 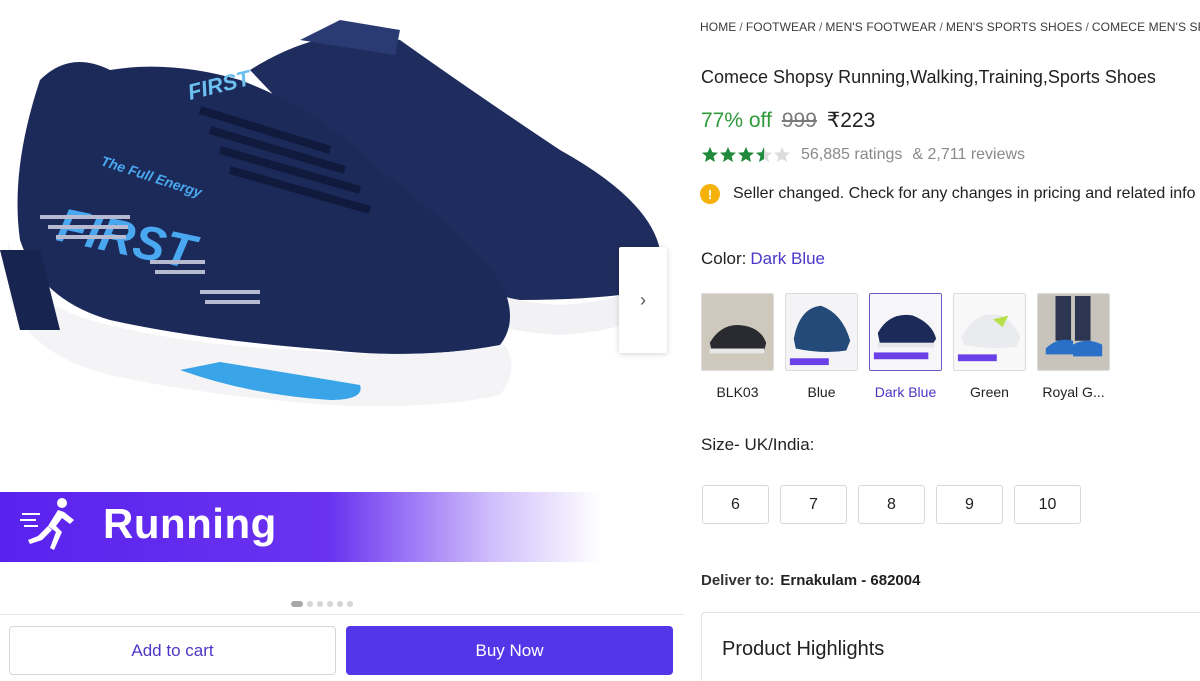 What do you see at coordinates (813, 504) in the screenshot?
I see `size-option: 7` at bounding box center [813, 504].